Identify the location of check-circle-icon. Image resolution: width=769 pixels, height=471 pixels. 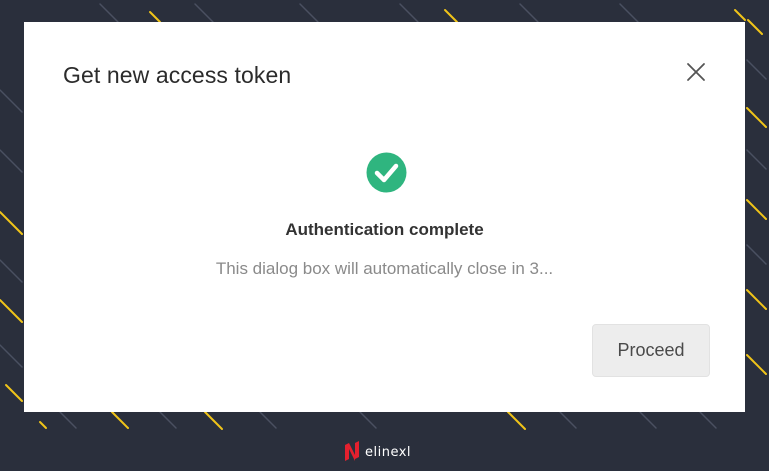
(386, 172).